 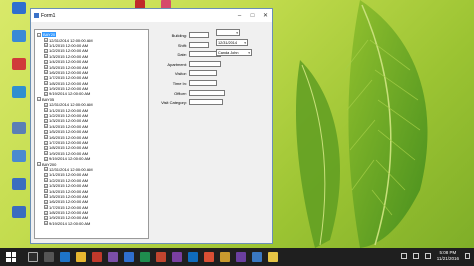 I want to click on title-bar: Form1 – □ ✕, so click(x=151, y=15).